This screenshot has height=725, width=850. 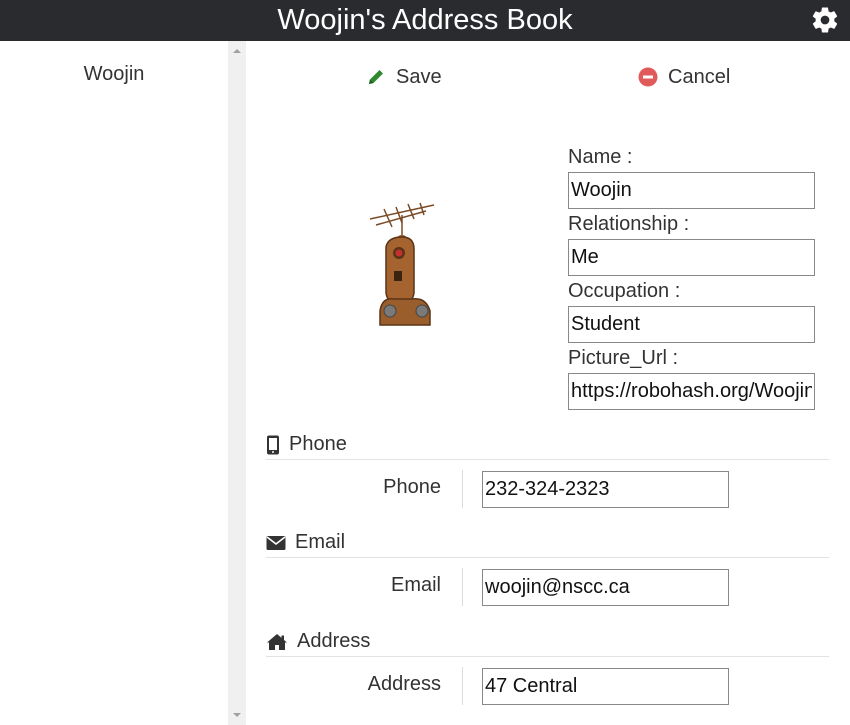 What do you see at coordinates (462, 489) in the screenshot?
I see `phone-divider` at bounding box center [462, 489].